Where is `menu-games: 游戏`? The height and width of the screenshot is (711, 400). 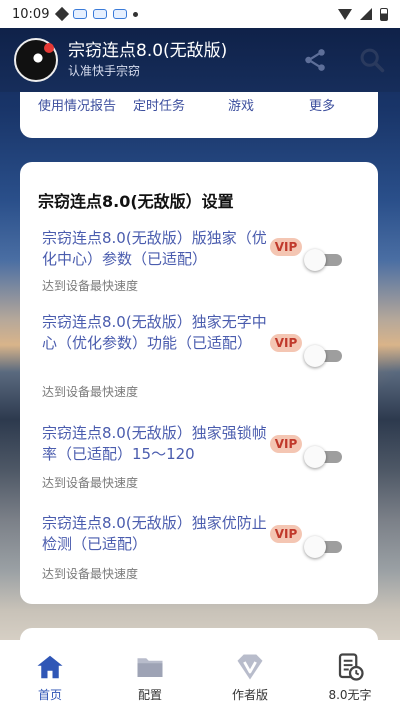
menu-games: 游戏 is located at coordinates (241, 107).